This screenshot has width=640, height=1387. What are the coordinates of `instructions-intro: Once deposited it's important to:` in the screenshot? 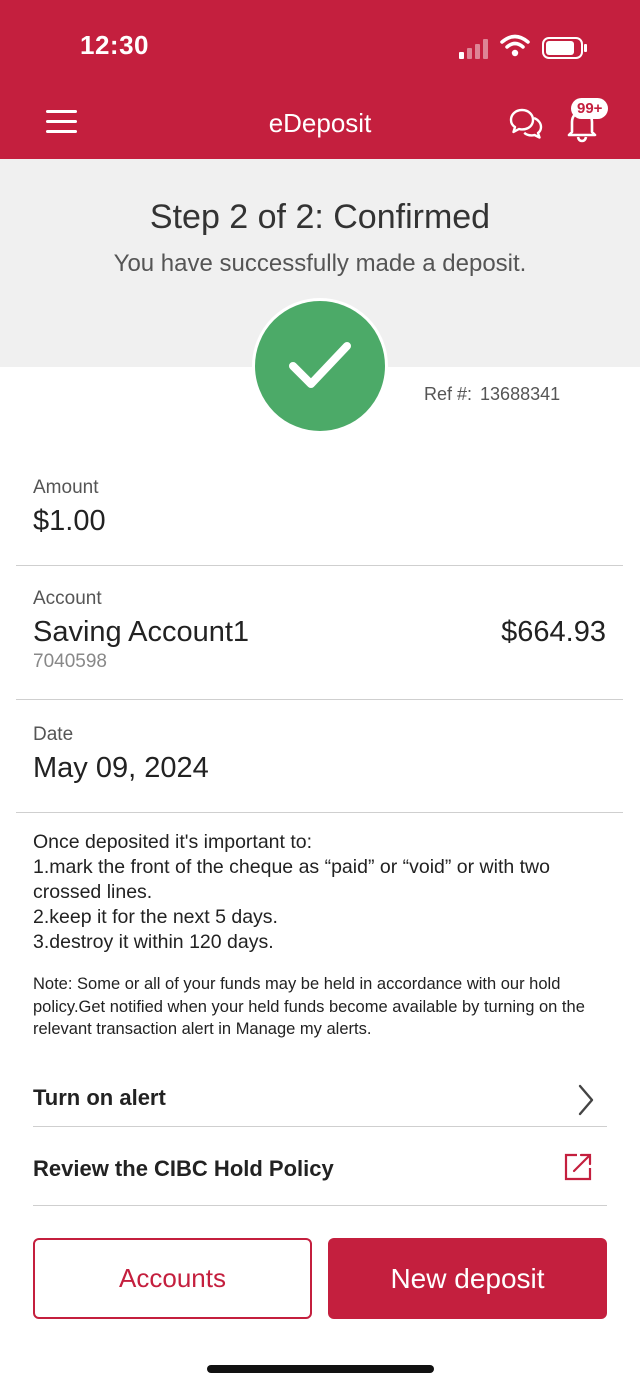 It's located at (173, 842).